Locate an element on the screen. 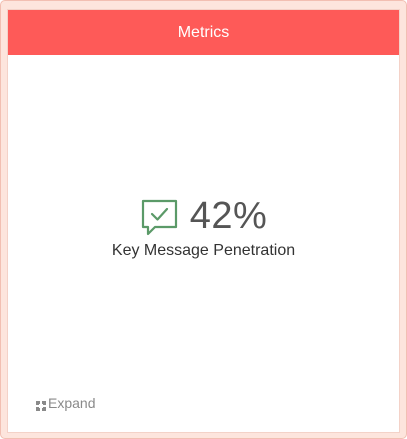 Image resolution: width=407 pixels, height=439 pixels. expand-link: Expand is located at coordinates (65, 403).